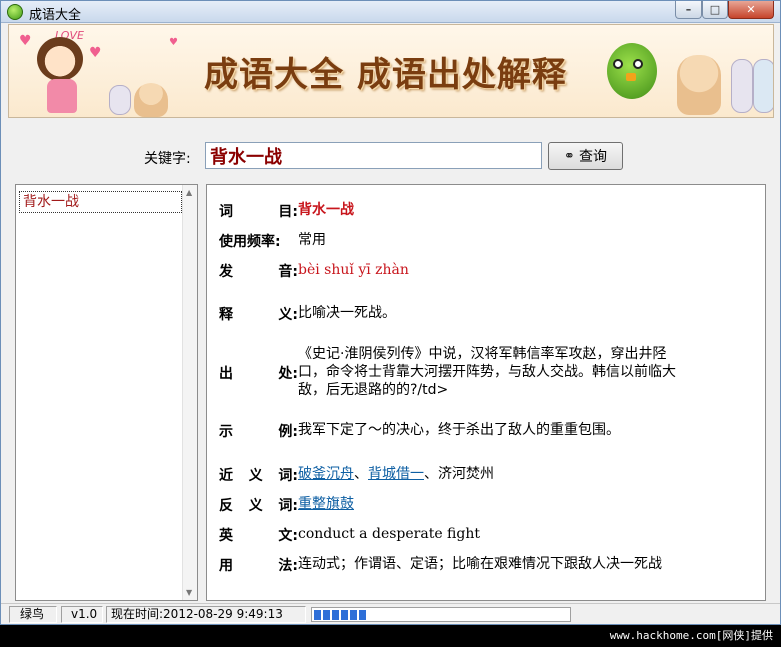 The height and width of the screenshot is (647, 781). I want to click on synonyms-row: 近义词: 破釜沉舟、背城借一、济河焚州, so click(356, 475).